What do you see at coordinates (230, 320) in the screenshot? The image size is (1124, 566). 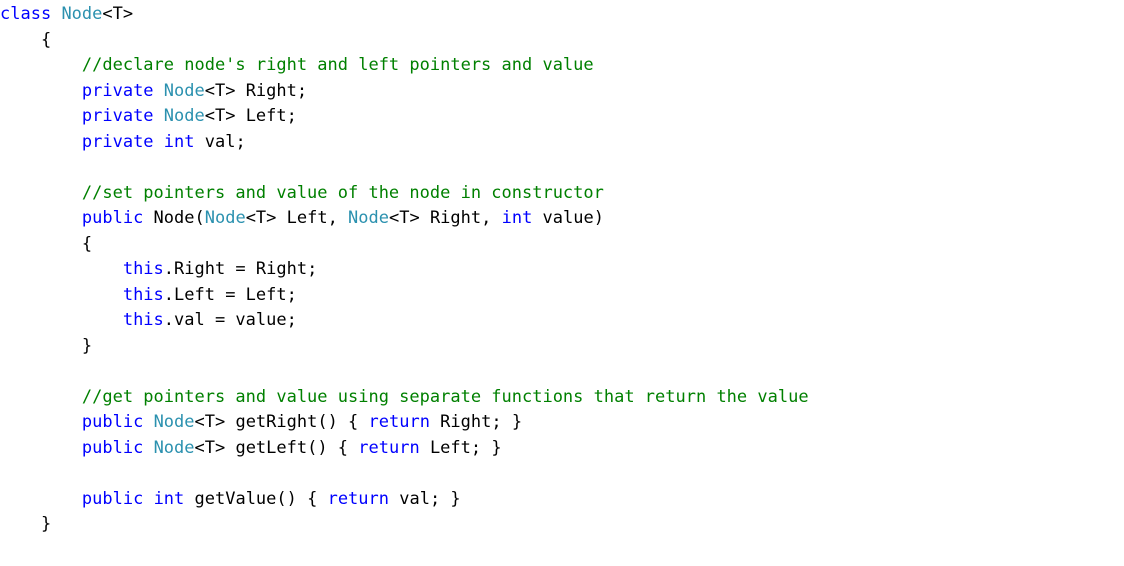 I see `code-token-plain: .val = value;` at bounding box center [230, 320].